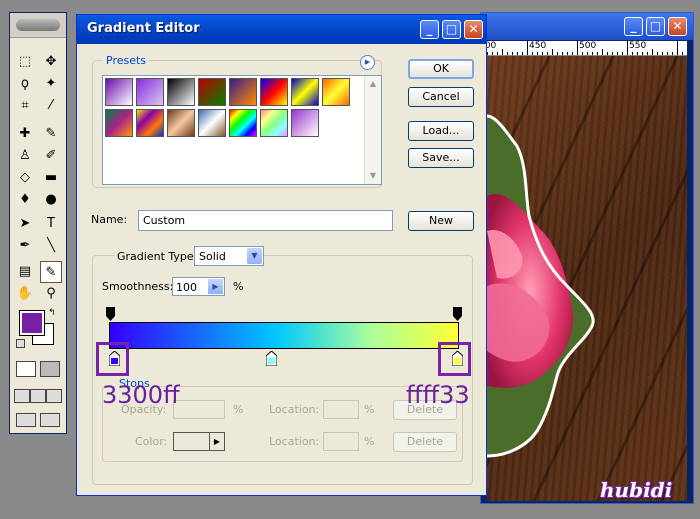  What do you see at coordinates (441, 221) in the screenshot?
I see `new-button: New` at bounding box center [441, 221].